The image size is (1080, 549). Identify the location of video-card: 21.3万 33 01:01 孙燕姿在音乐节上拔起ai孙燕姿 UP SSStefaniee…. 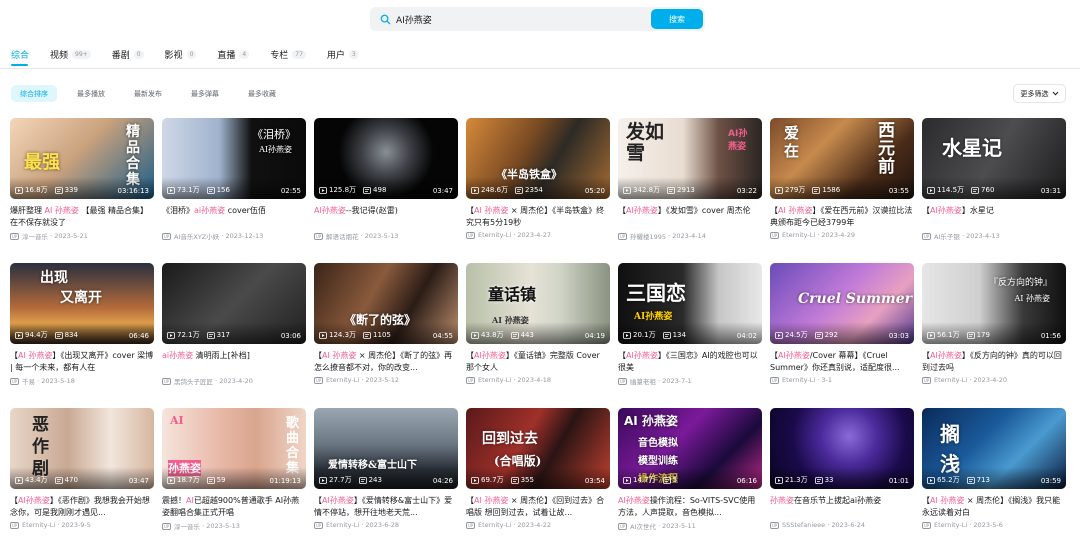
(842, 478).